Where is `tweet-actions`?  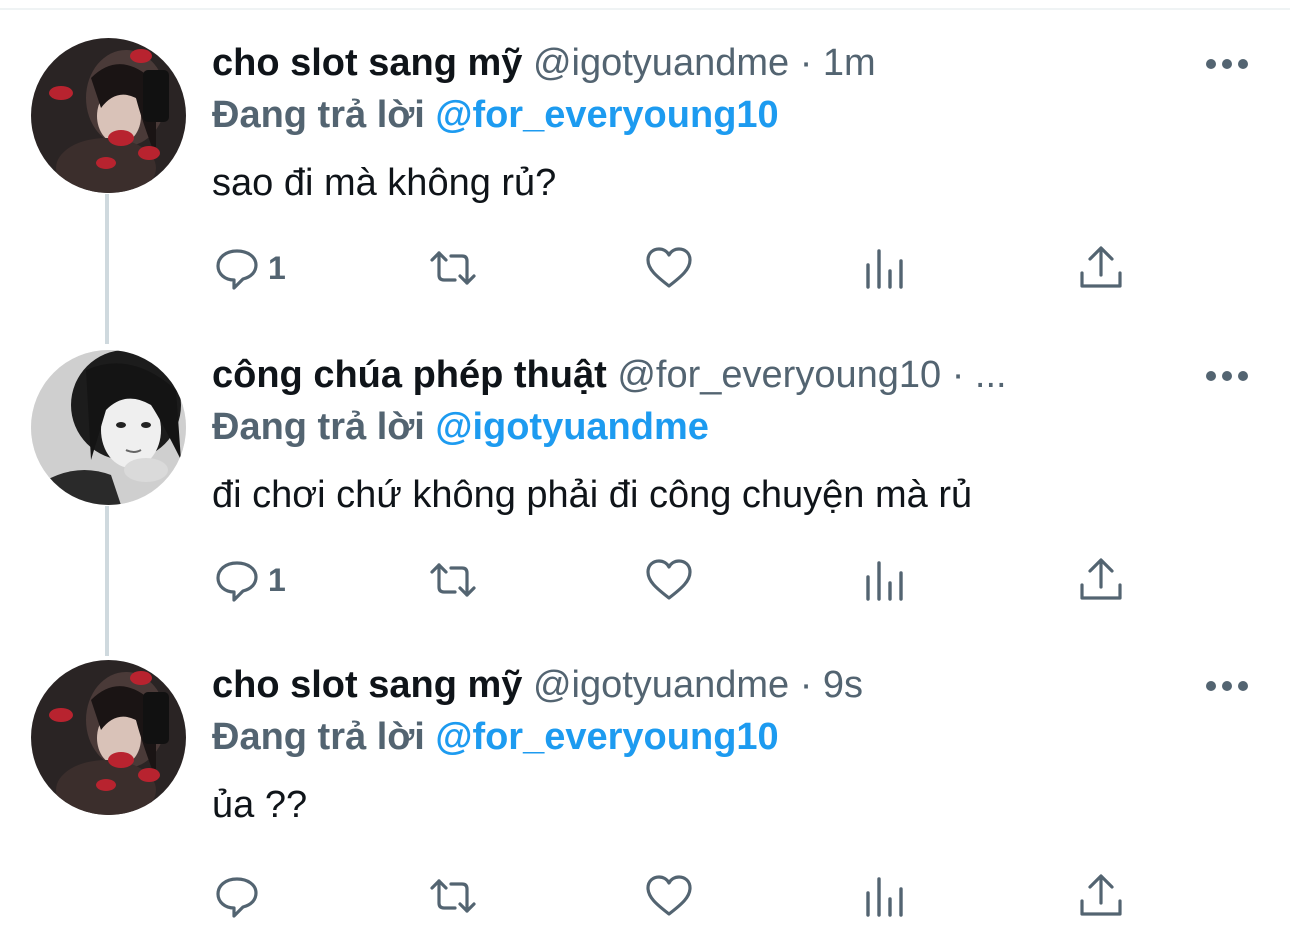
tweet-actions is located at coordinates (645, 896).